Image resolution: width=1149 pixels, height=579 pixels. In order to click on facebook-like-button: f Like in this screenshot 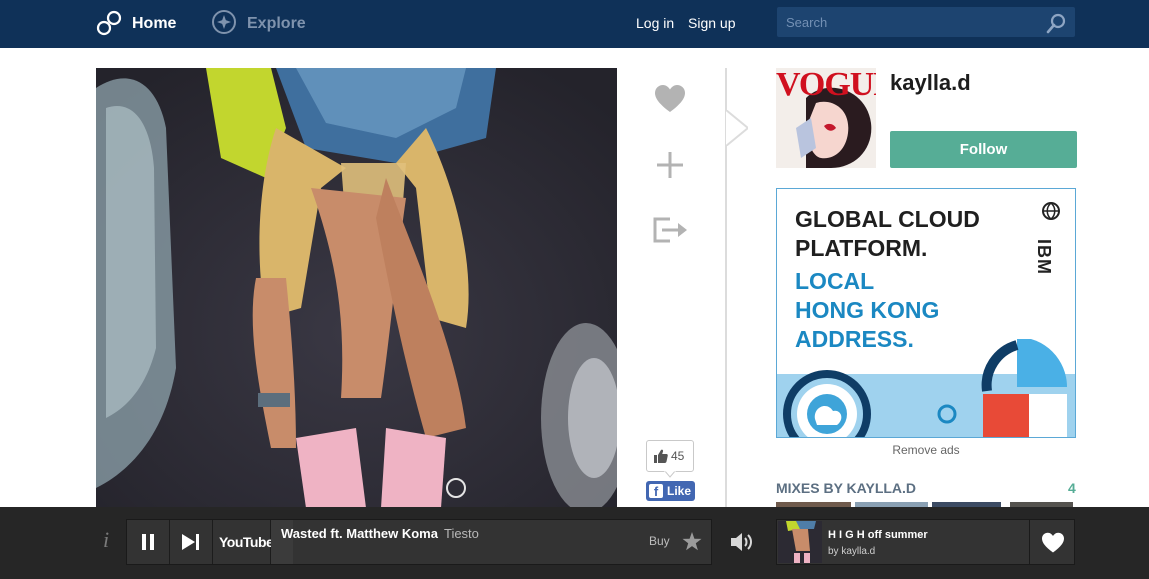, I will do `click(670, 491)`.